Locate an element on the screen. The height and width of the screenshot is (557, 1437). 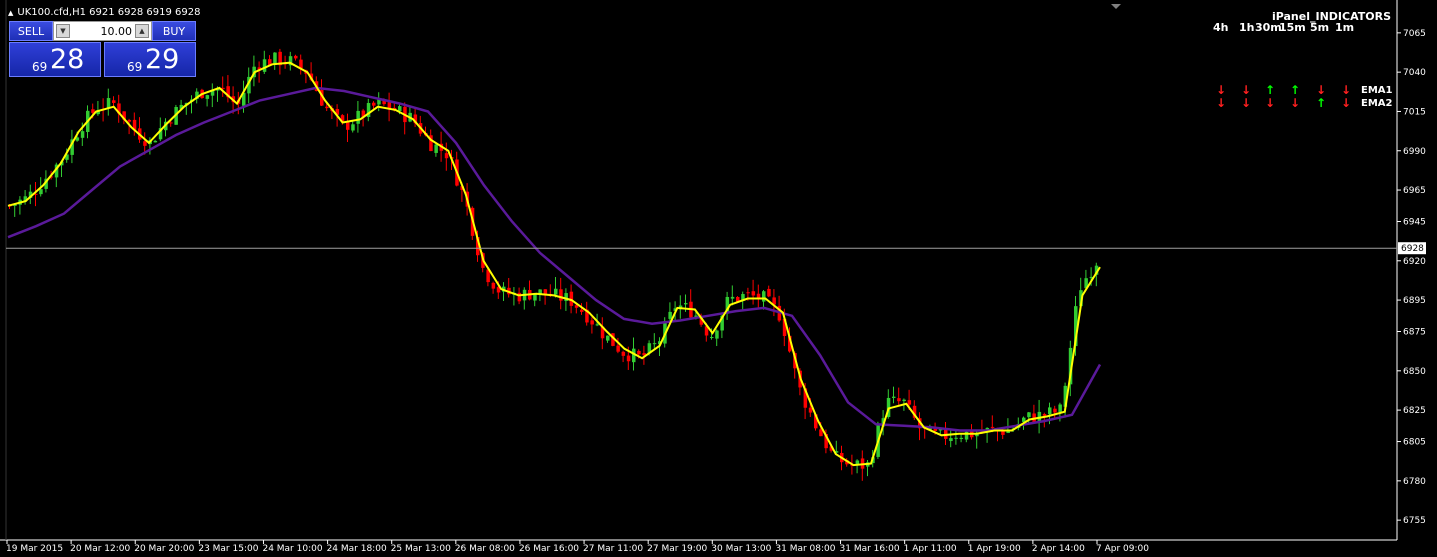
ask-price-button: 69 29 is located at coordinates (150, 59).